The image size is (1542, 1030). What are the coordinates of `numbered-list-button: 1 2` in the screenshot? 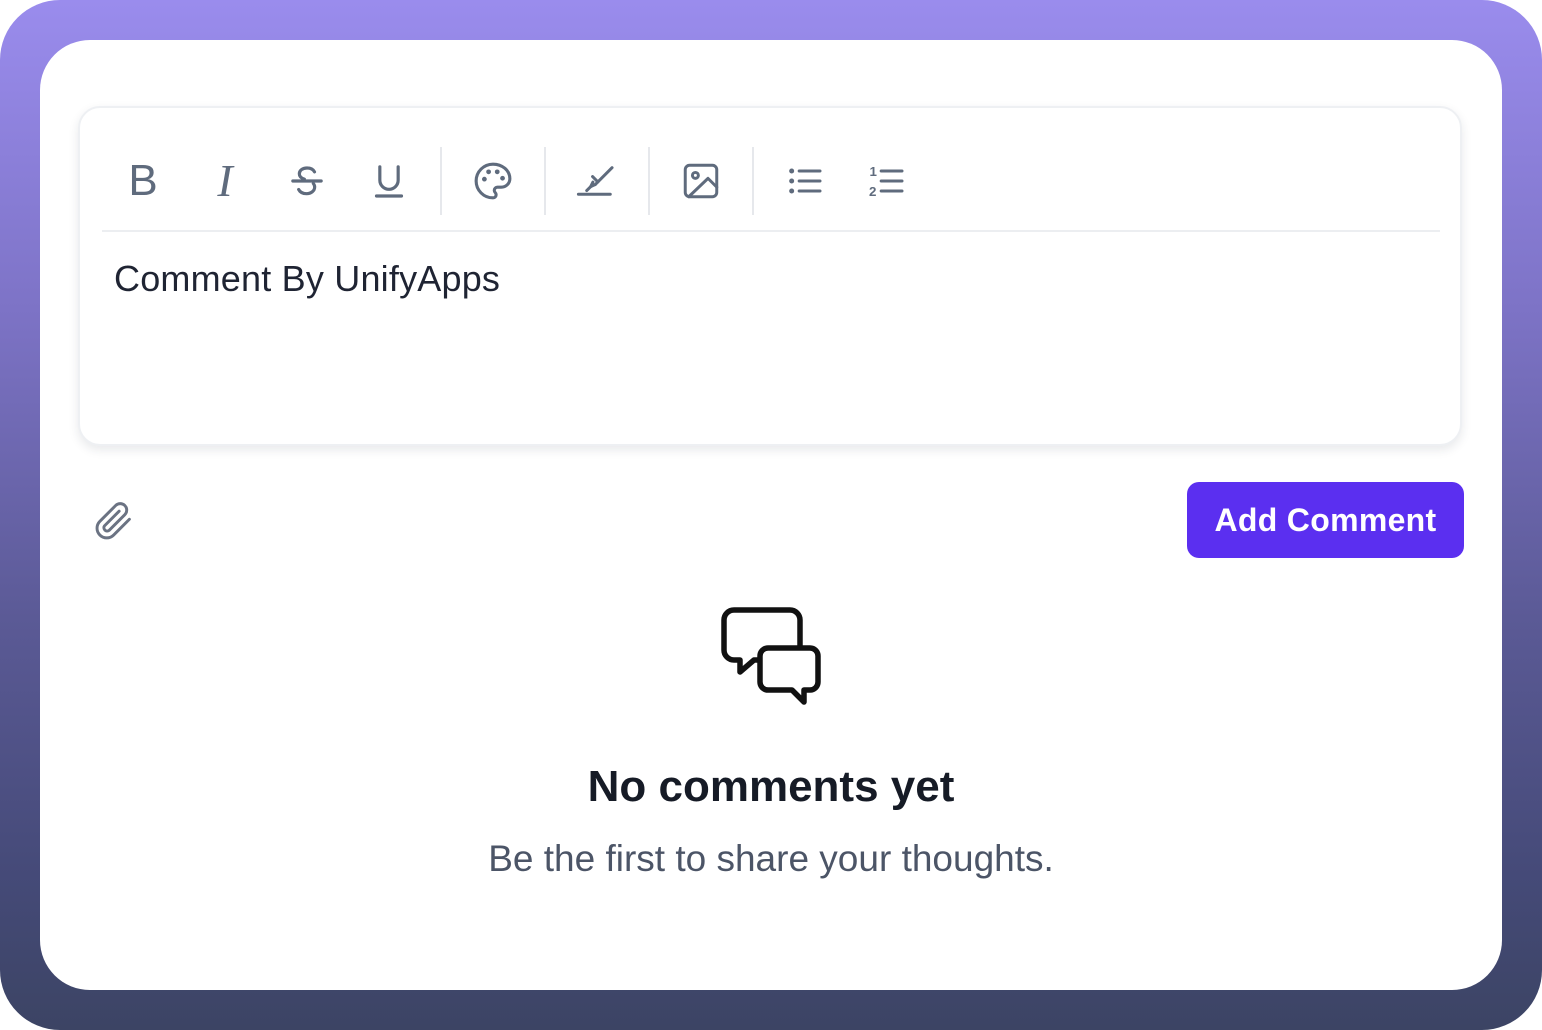 It's located at (887, 181).